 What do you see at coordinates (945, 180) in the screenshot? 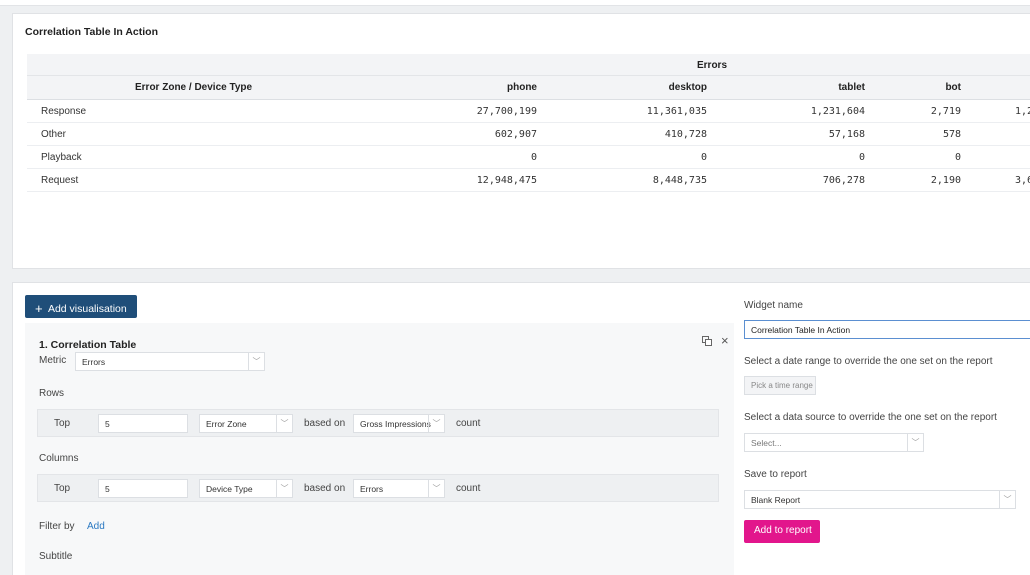
I see `cell-value: 2,190` at bounding box center [945, 180].